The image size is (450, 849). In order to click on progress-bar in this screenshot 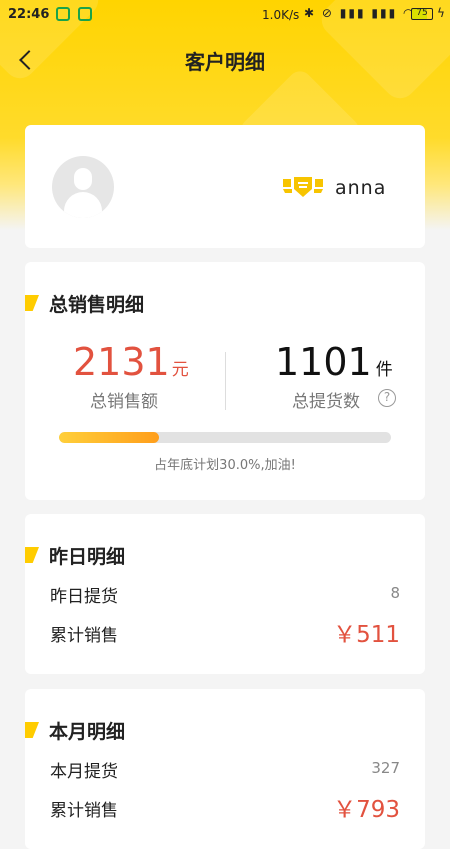, I will do `click(225, 437)`.